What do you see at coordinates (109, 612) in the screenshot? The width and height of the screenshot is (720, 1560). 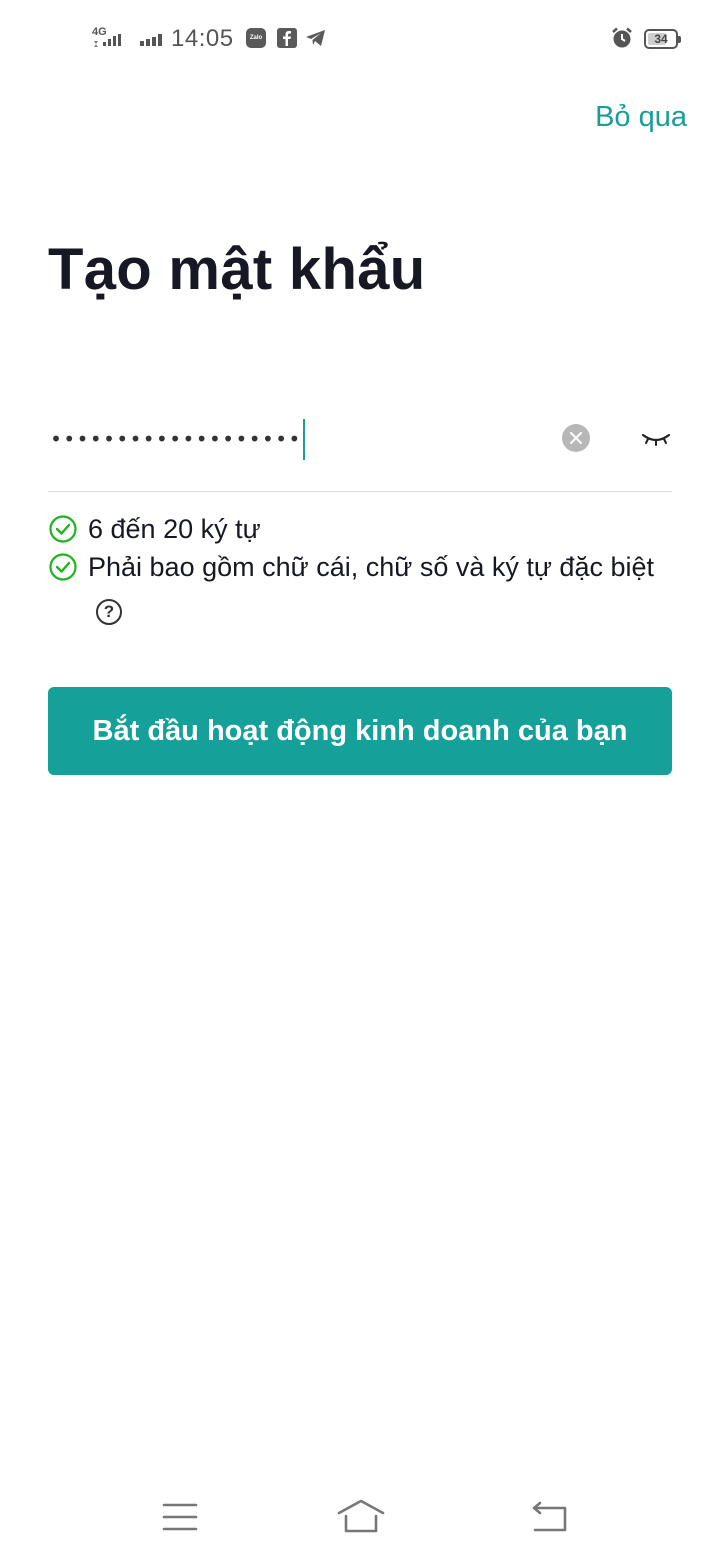 I see `help-icon: ?` at bounding box center [109, 612].